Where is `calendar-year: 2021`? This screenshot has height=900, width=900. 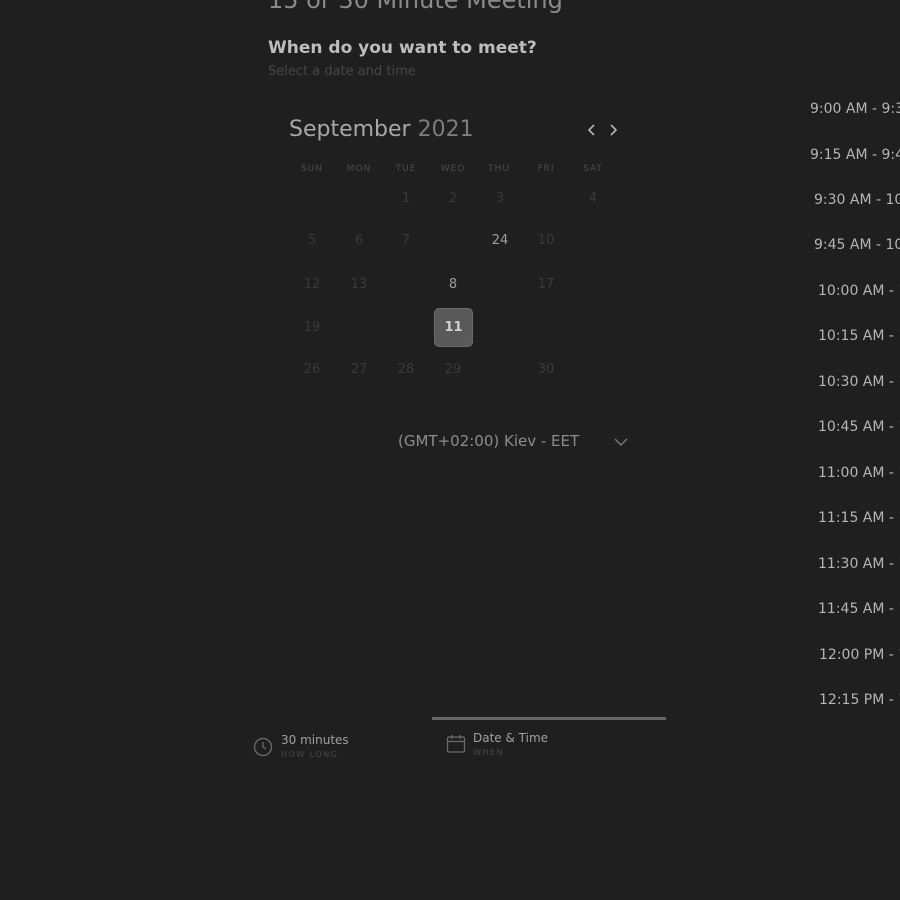 calendar-year: 2021 is located at coordinates (445, 129).